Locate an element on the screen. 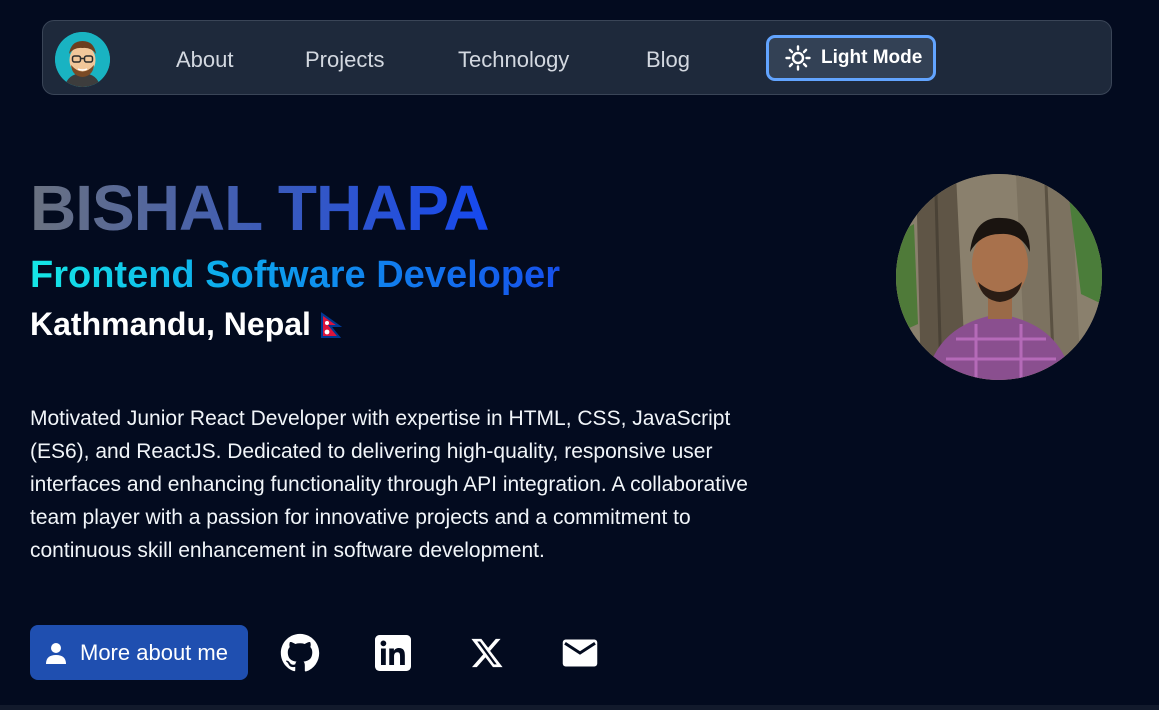 The height and width of the screenshot is (710, 1159). cartoon-avatar-icon is located at coordinates (82, 59).